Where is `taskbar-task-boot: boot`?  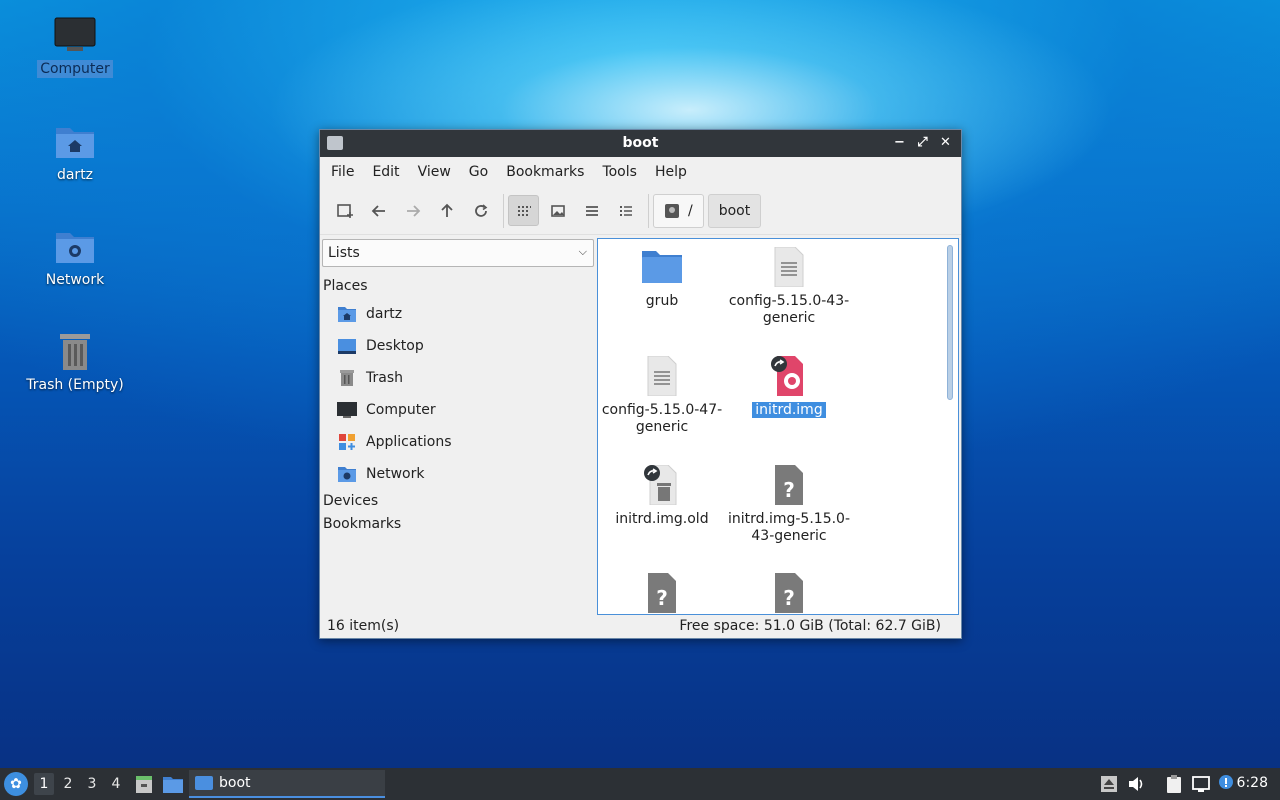 taskbar-task-boot: boot is located at coordinates (287, 784).